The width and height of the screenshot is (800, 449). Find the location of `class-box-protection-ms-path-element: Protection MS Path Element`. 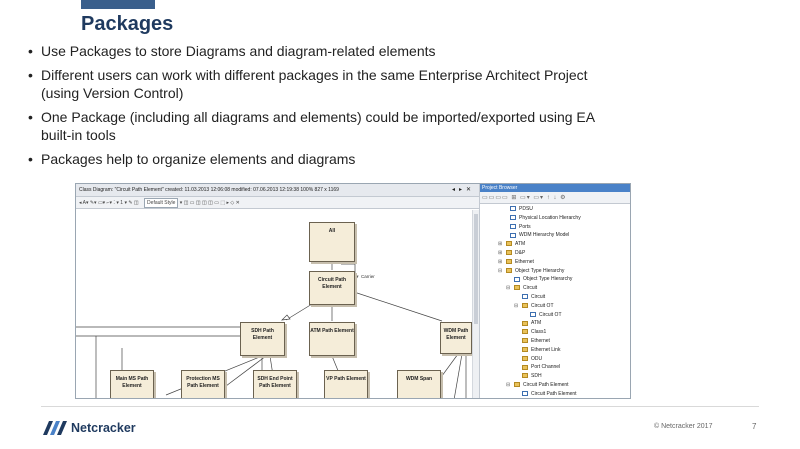

class-box-protection-ms-path-element: Protection MS Path Element is located at coordinates (203, 384).